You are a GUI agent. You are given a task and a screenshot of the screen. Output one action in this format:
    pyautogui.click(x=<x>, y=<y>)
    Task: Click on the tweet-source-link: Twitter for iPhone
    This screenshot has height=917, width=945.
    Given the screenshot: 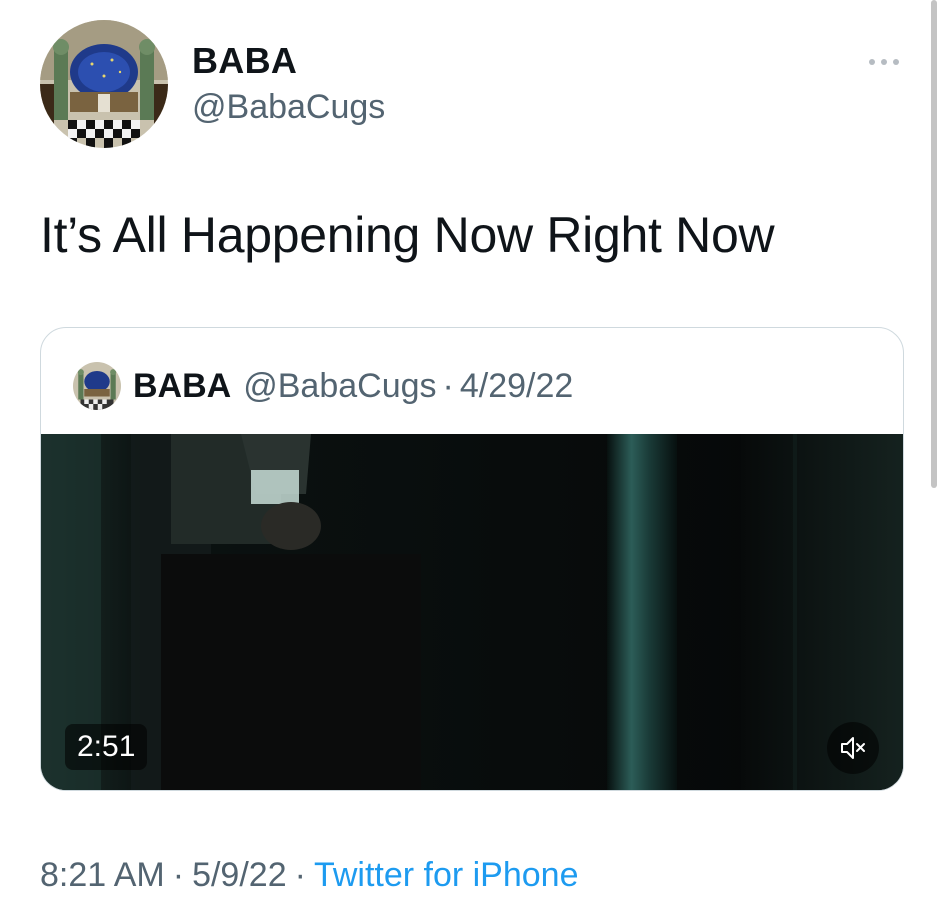 What is the action you would take?
    pyautogui.click(x=446, y=875)
    